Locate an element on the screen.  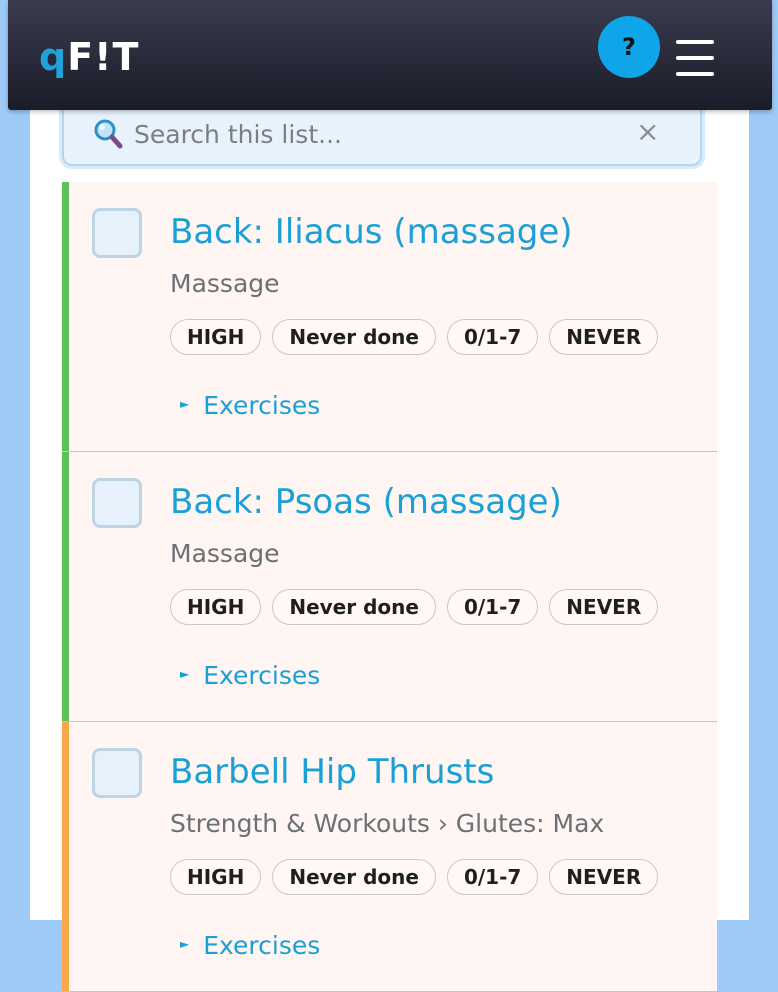
app-header: qF!T ? is located at coordinates (390, 55).